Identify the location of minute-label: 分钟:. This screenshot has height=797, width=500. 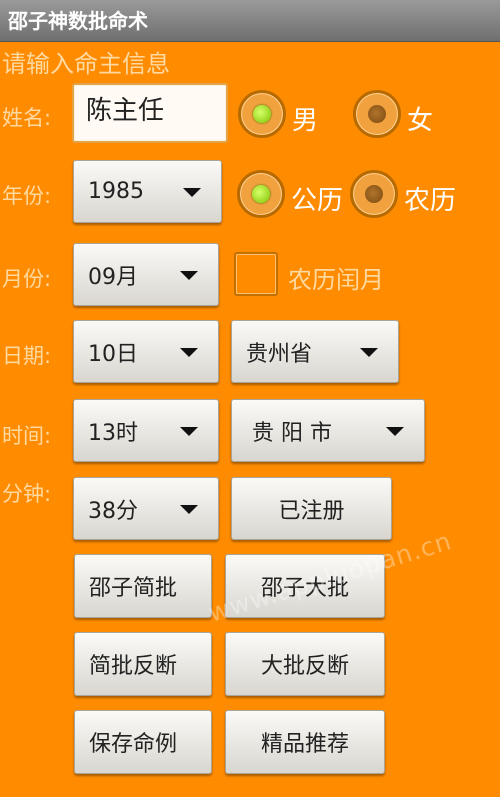
(27, 494).